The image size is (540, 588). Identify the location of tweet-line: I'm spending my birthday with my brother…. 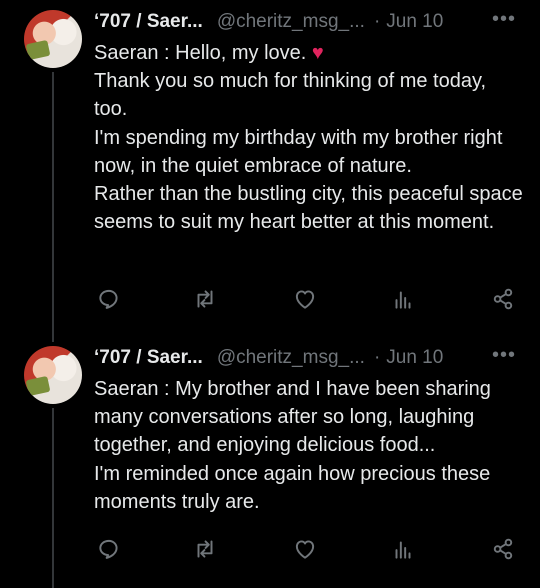
(298, 151).